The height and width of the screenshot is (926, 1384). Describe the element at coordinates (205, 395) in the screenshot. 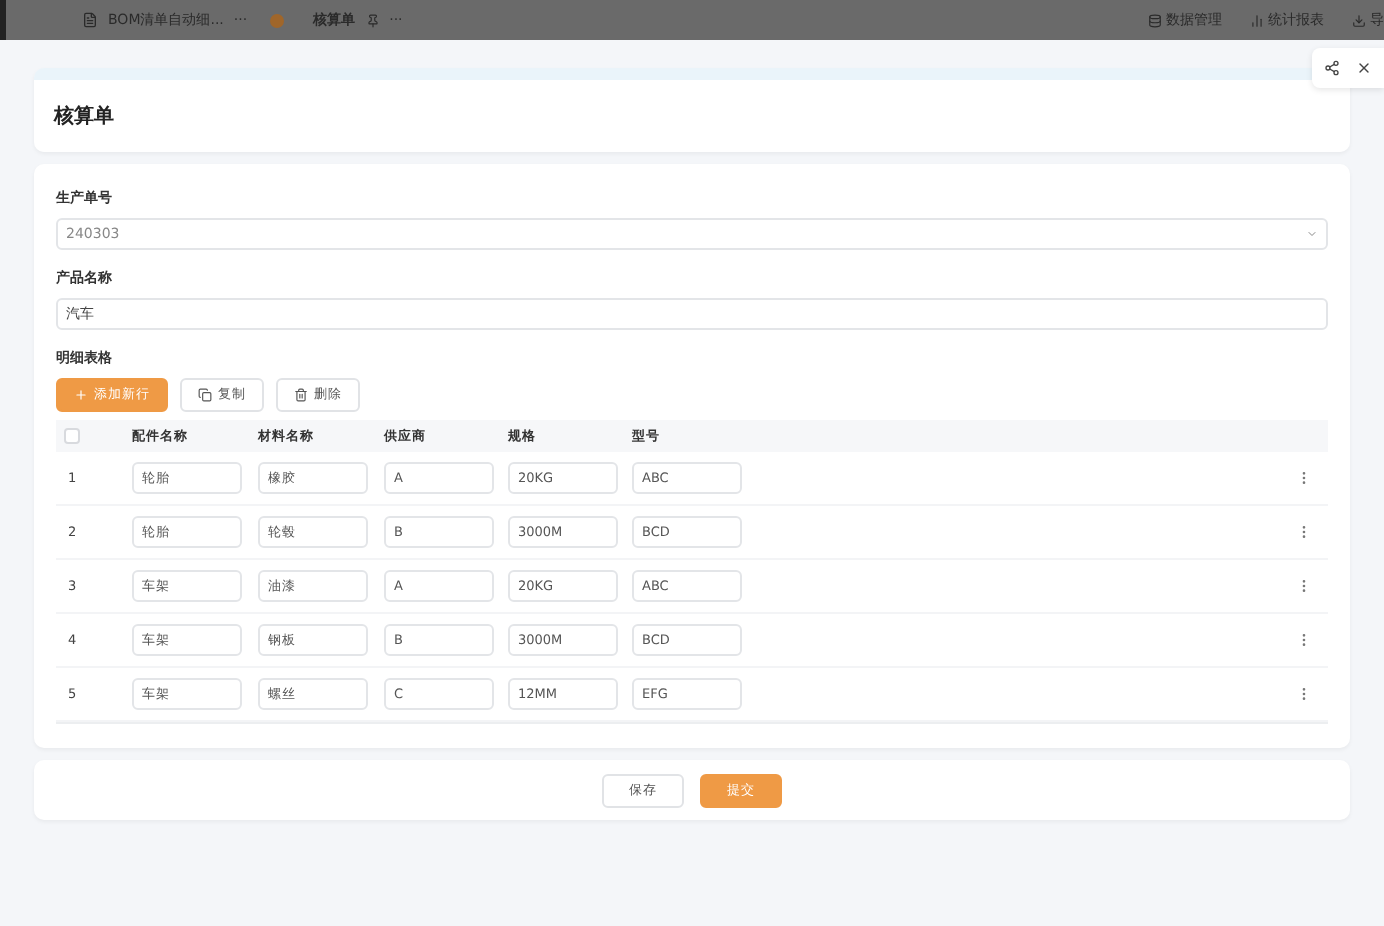

I see `copy-icon` at that location.